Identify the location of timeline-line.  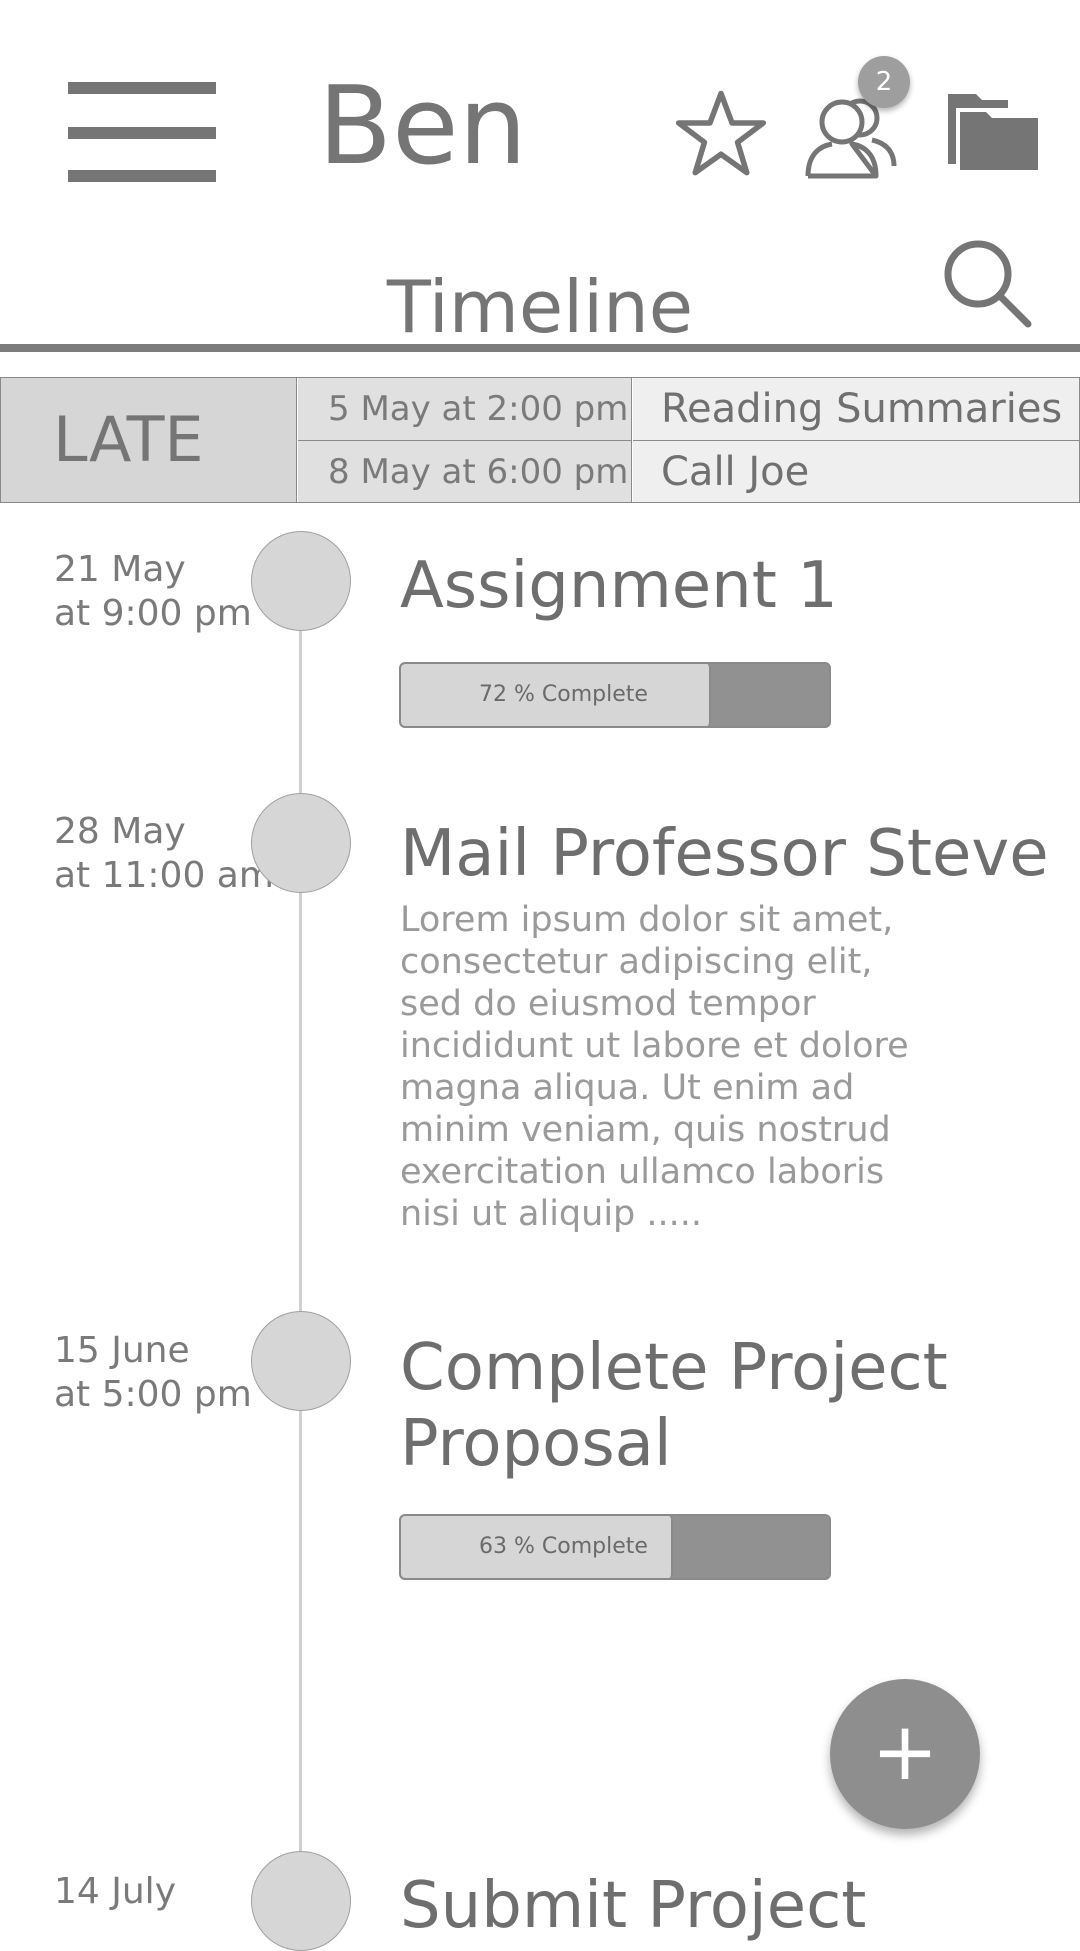
(300, 1250).